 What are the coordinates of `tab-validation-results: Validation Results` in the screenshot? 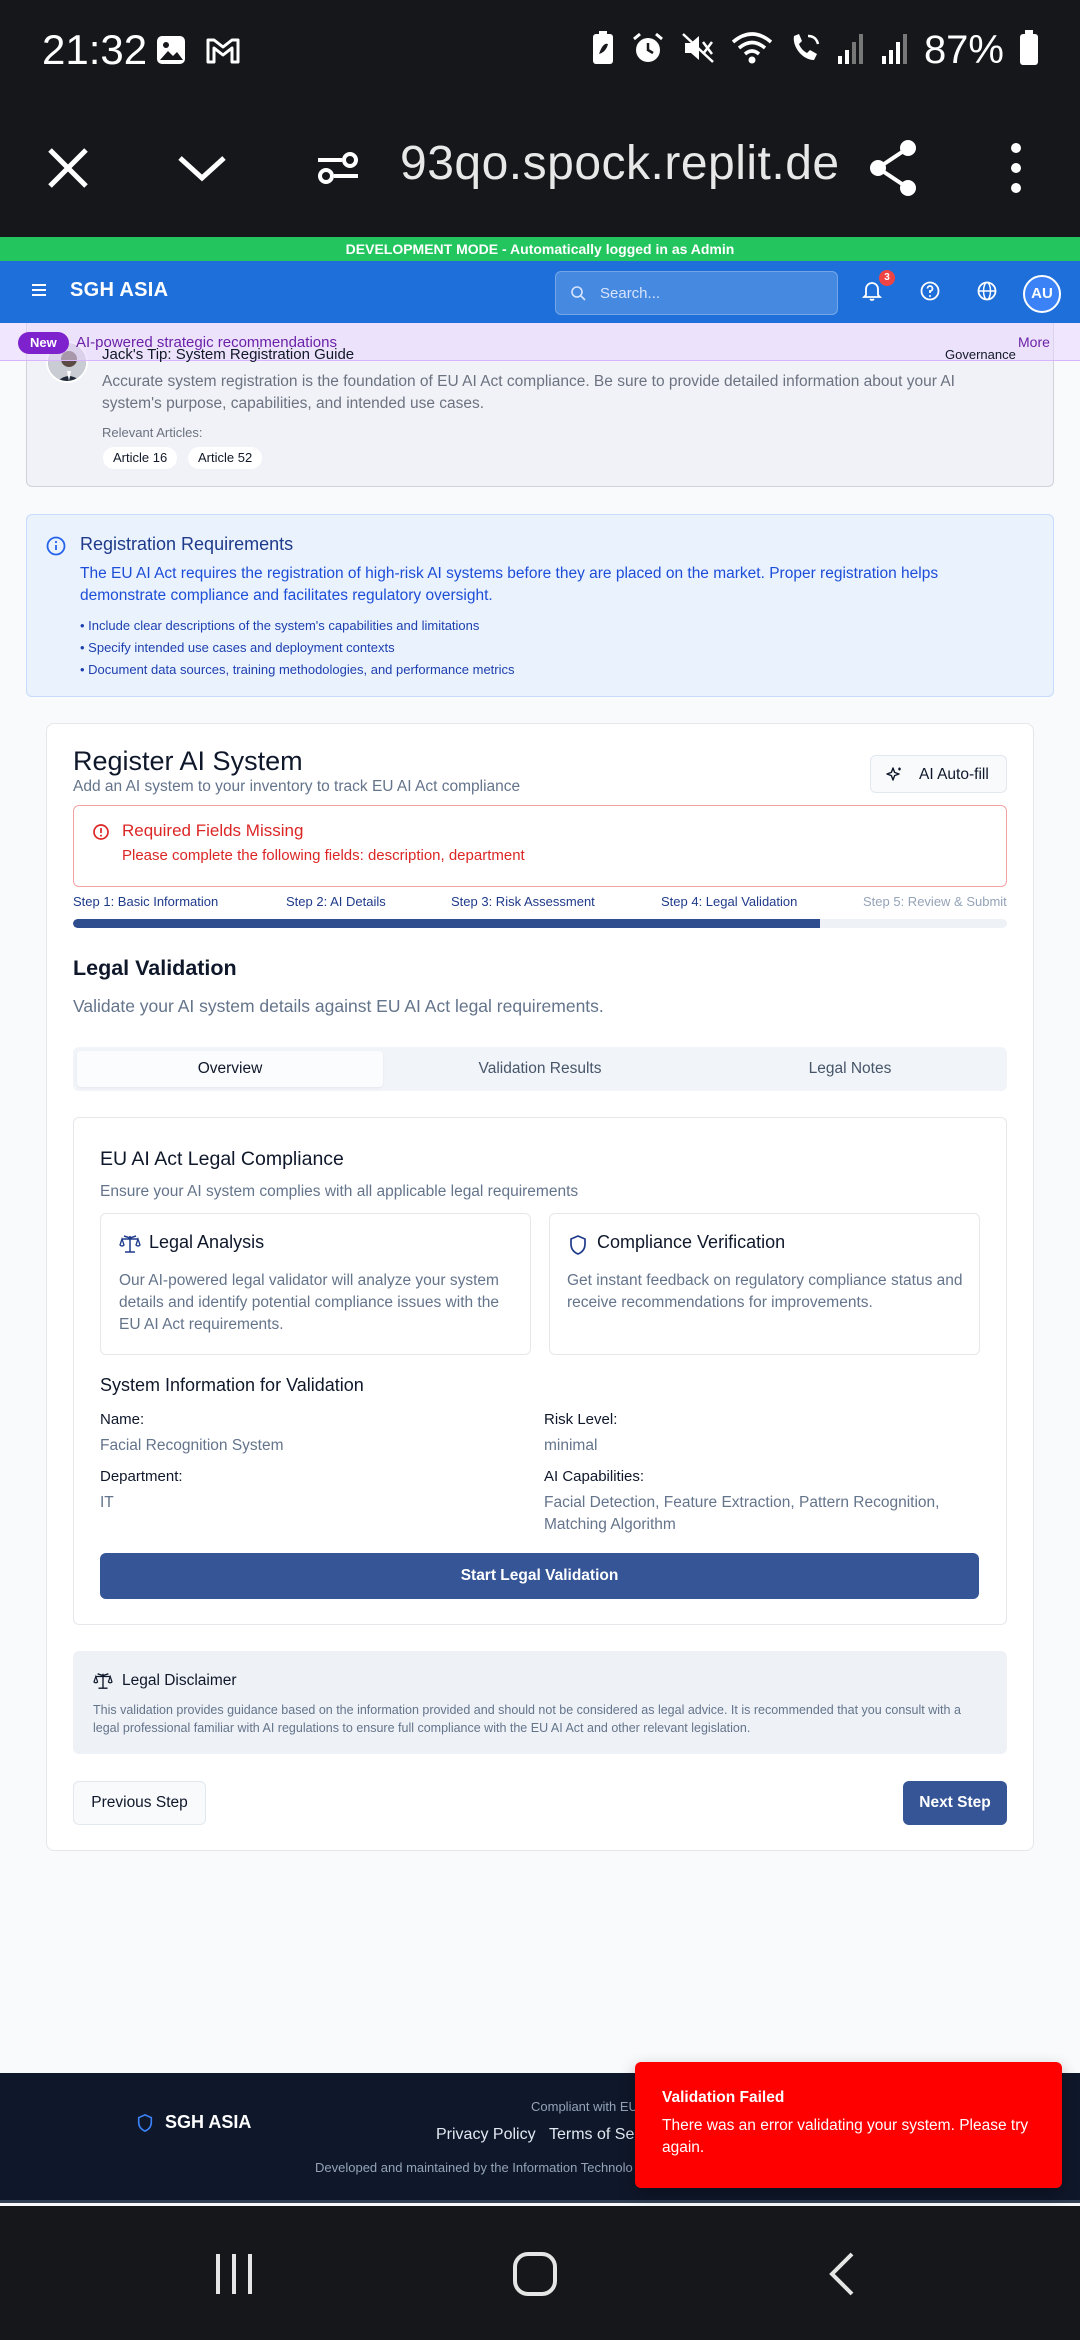 It's located at (540, 1069).